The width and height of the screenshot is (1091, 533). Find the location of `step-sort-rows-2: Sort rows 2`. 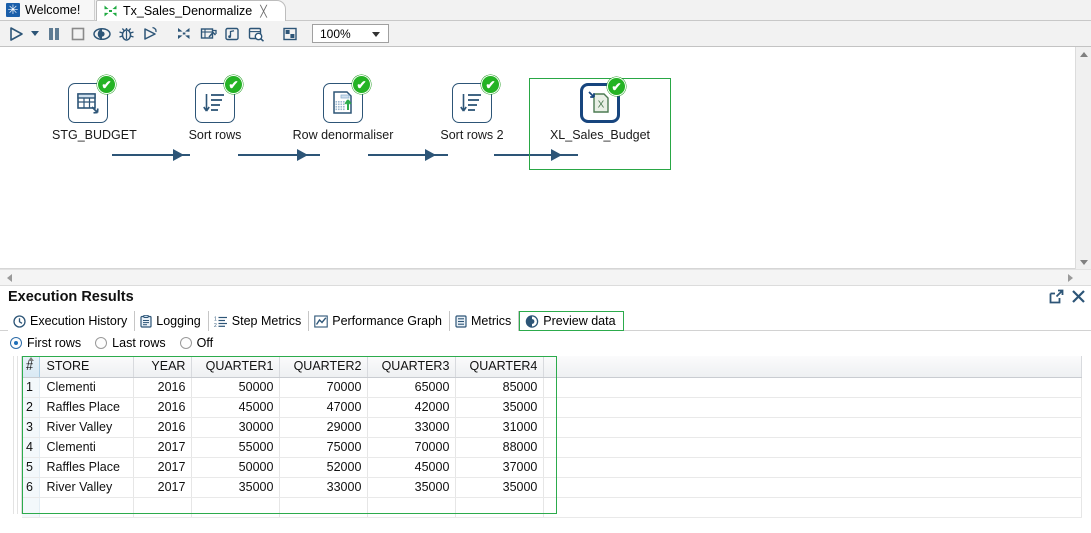

step-sort-rows-2: Sort rows 2 is located at coordinates (472, 108).